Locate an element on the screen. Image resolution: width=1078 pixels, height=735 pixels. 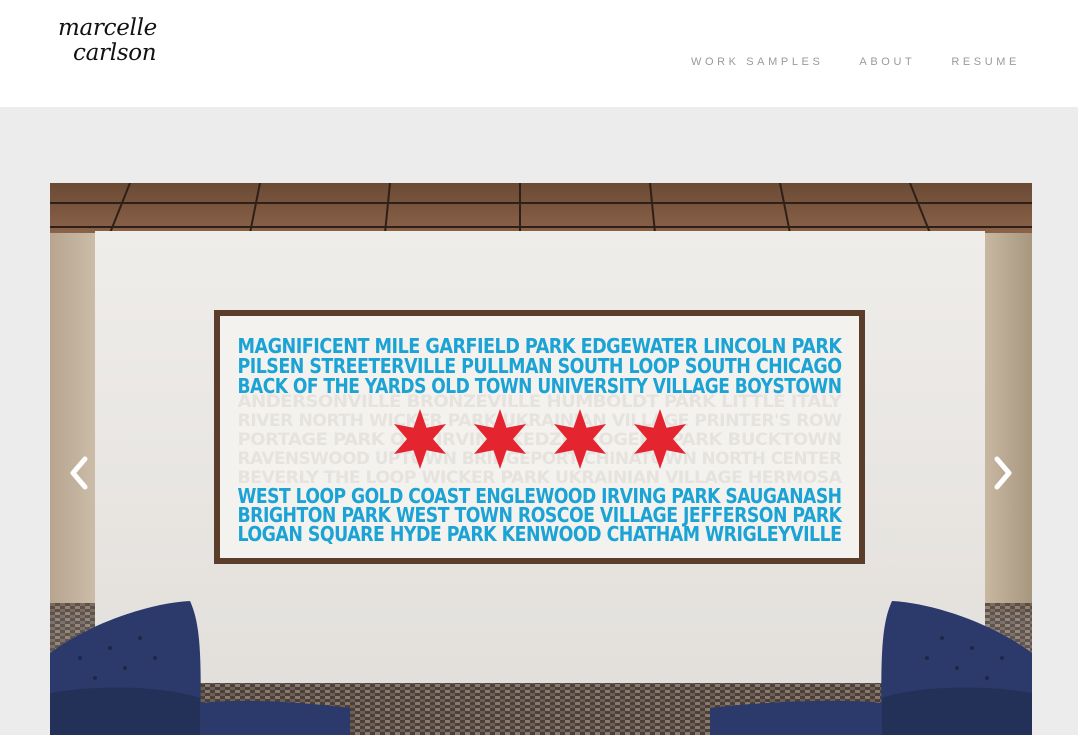
ceiling is located at coordinates (541, 208).